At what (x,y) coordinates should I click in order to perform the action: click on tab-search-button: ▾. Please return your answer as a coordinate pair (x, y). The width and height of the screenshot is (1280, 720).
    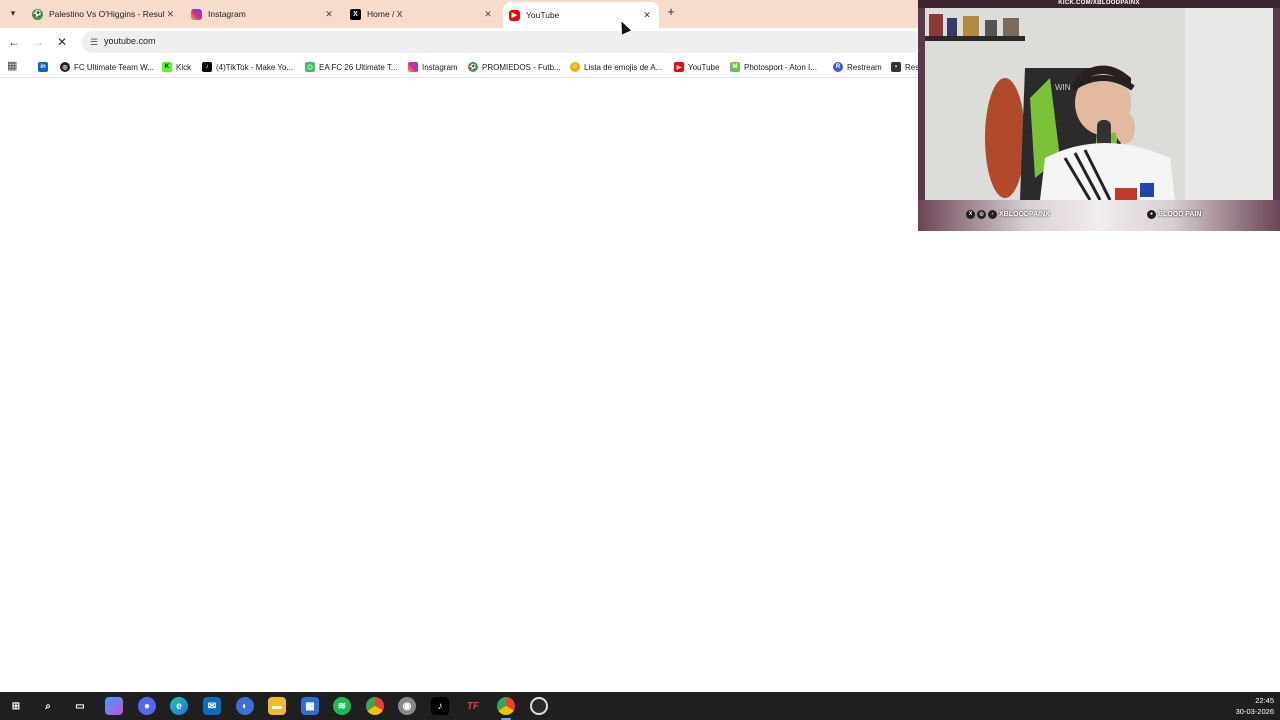
    Looking at the image, I should click on (13, 13).